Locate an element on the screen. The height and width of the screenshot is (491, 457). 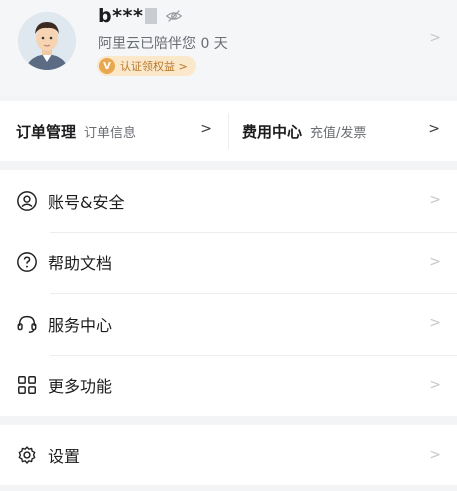
quick-links: 订单管理 订单信息 > 费用中心 充值/发票 > is located at coordinates (228, 131).